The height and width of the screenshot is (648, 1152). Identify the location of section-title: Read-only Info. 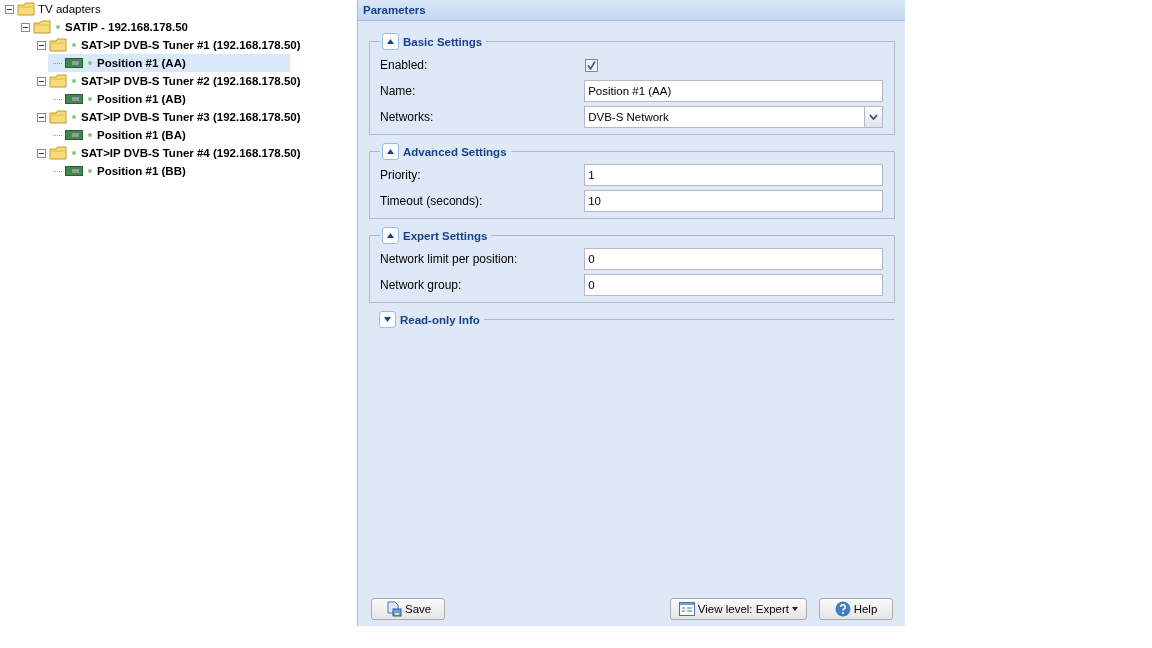
(440, 319).